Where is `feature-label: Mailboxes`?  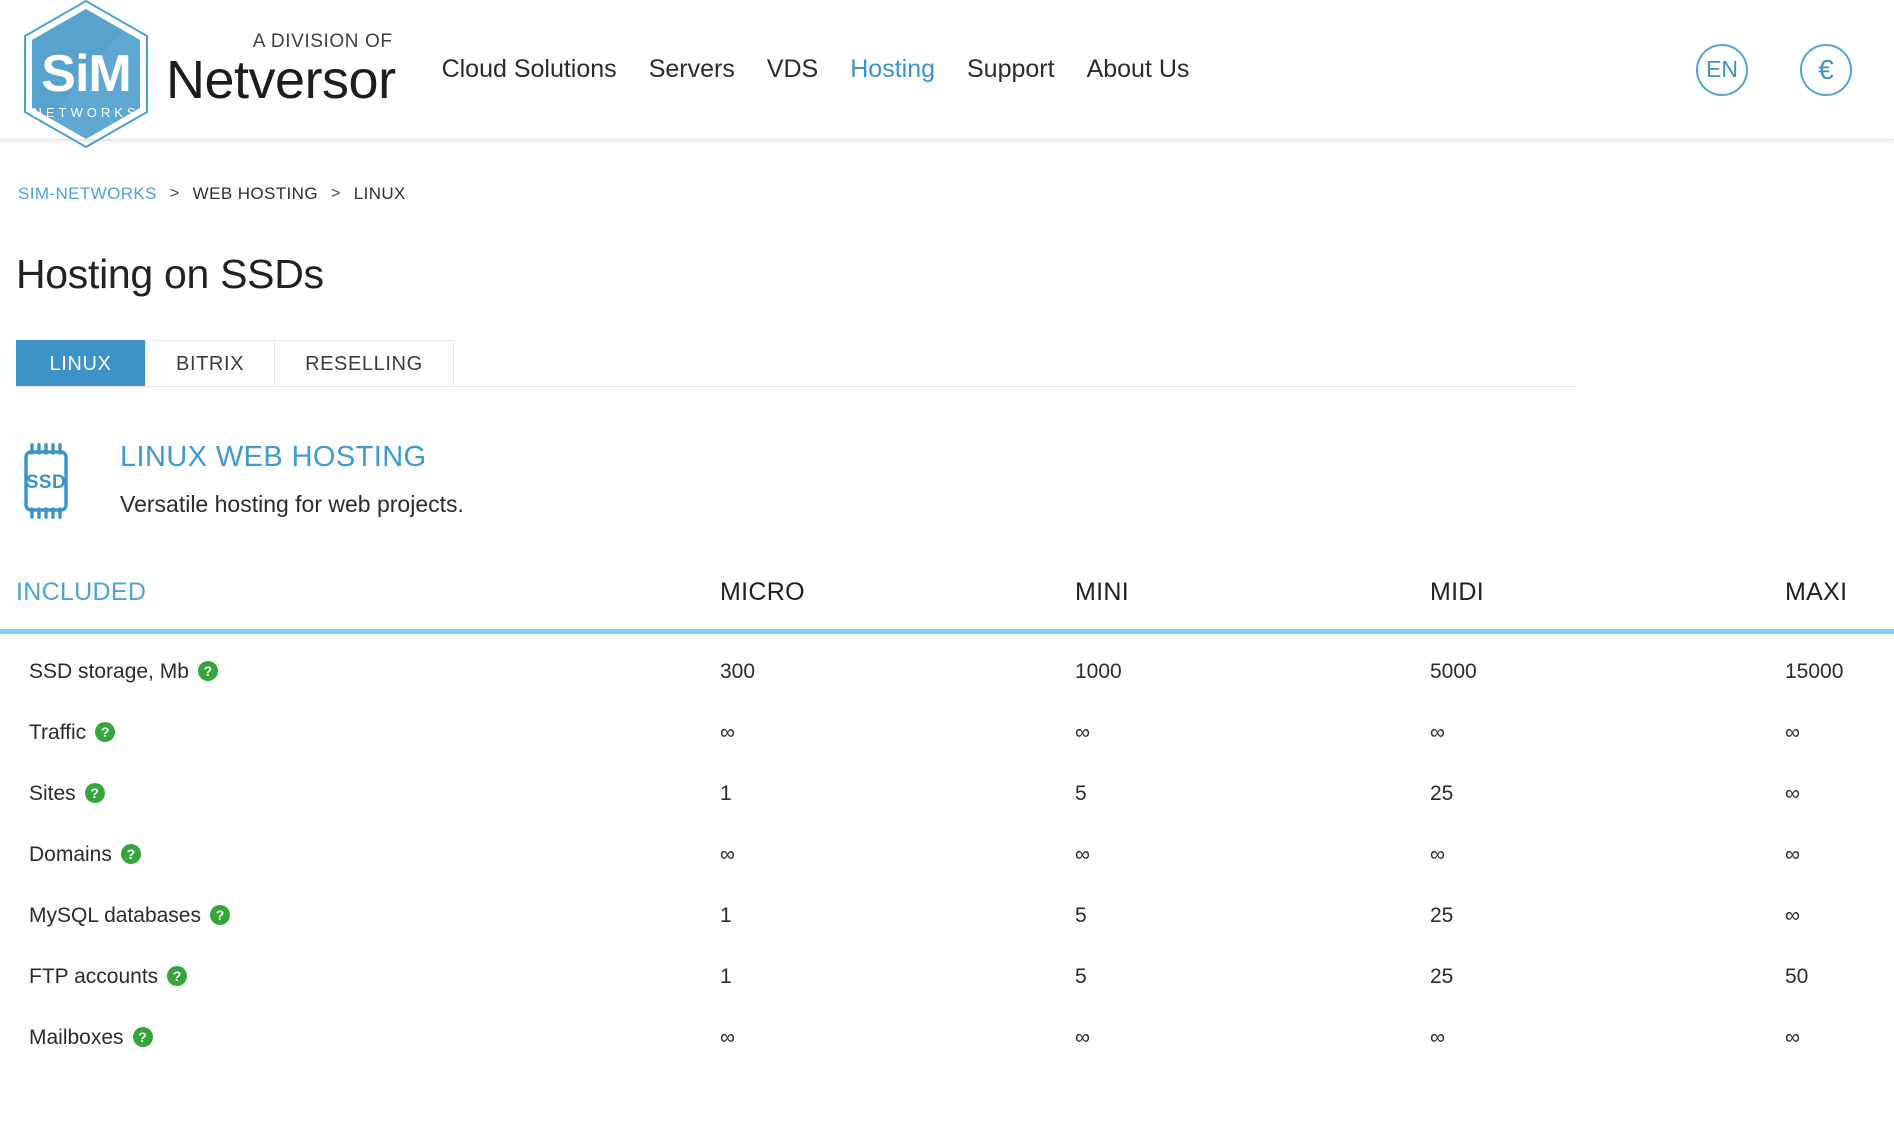
feature-label: Mailboxes is located at coordinates (76, 1037).